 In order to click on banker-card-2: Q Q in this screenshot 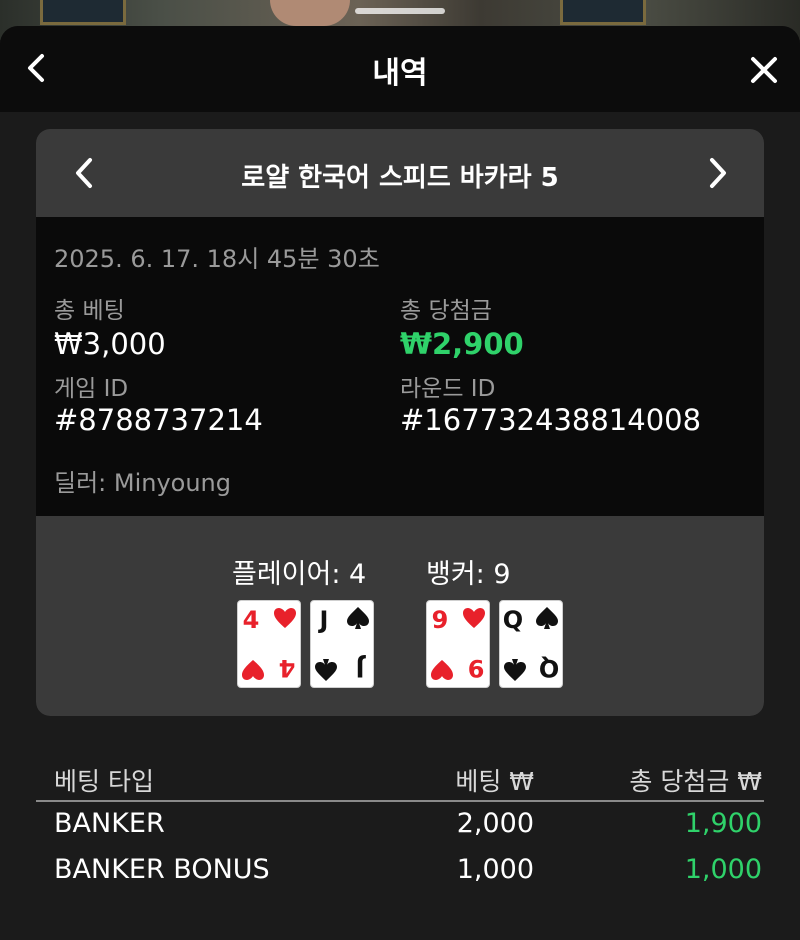, I will do `click(531, 644)`.